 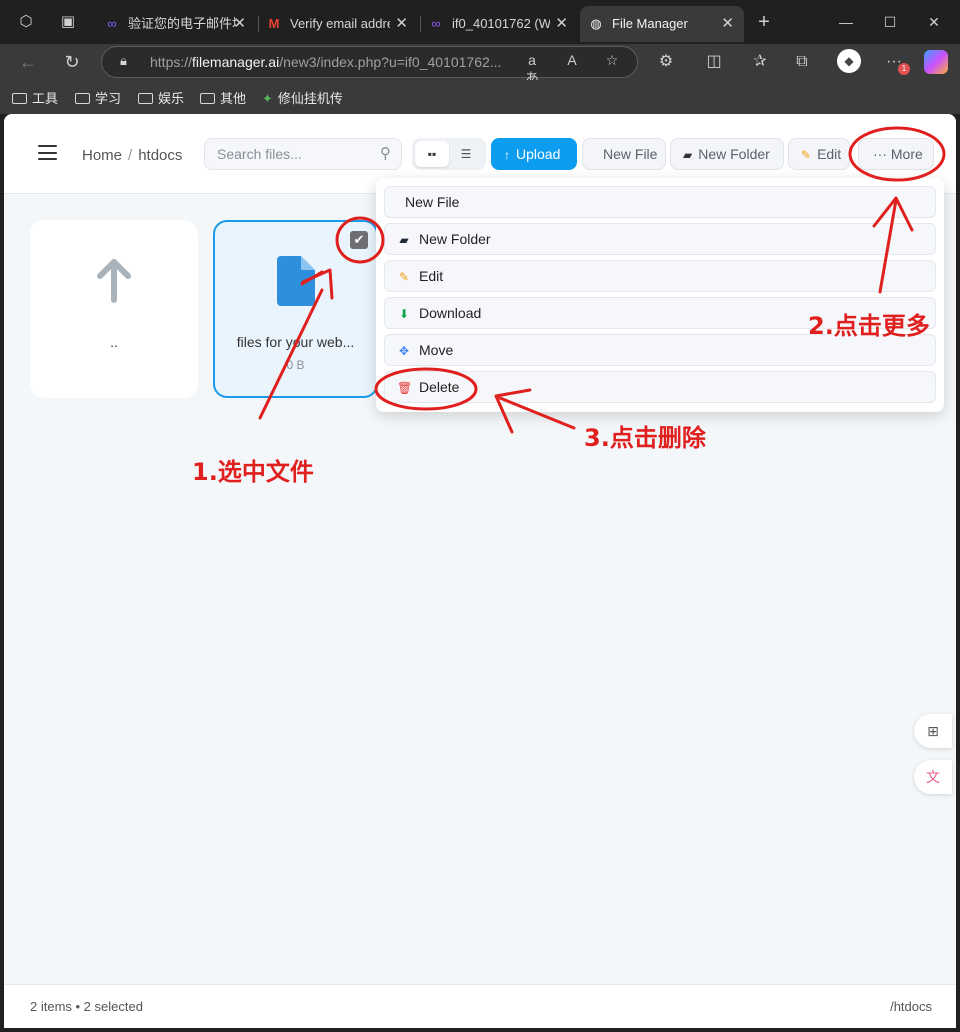 What do you see at coordinates (849, 61) in the screenshot?
I see `profile-avatar: ◆` at bounding box center [849, 61].